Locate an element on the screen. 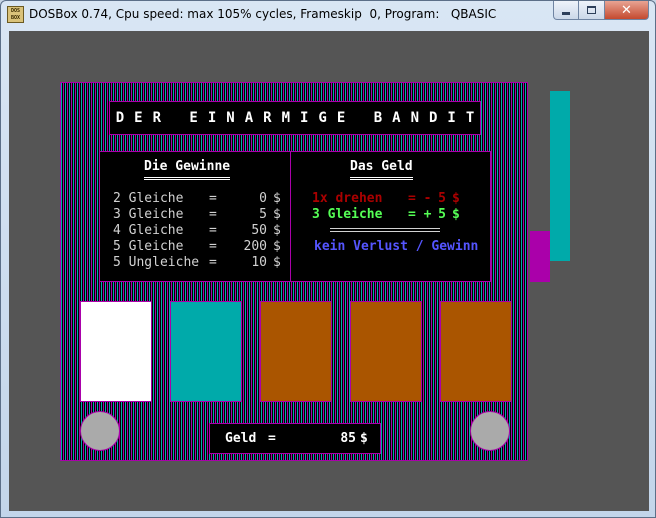 This screenshot has width=656, height=518. payout-row: 2 Gleiche = 0 $ is located at coordinates (200, 199).